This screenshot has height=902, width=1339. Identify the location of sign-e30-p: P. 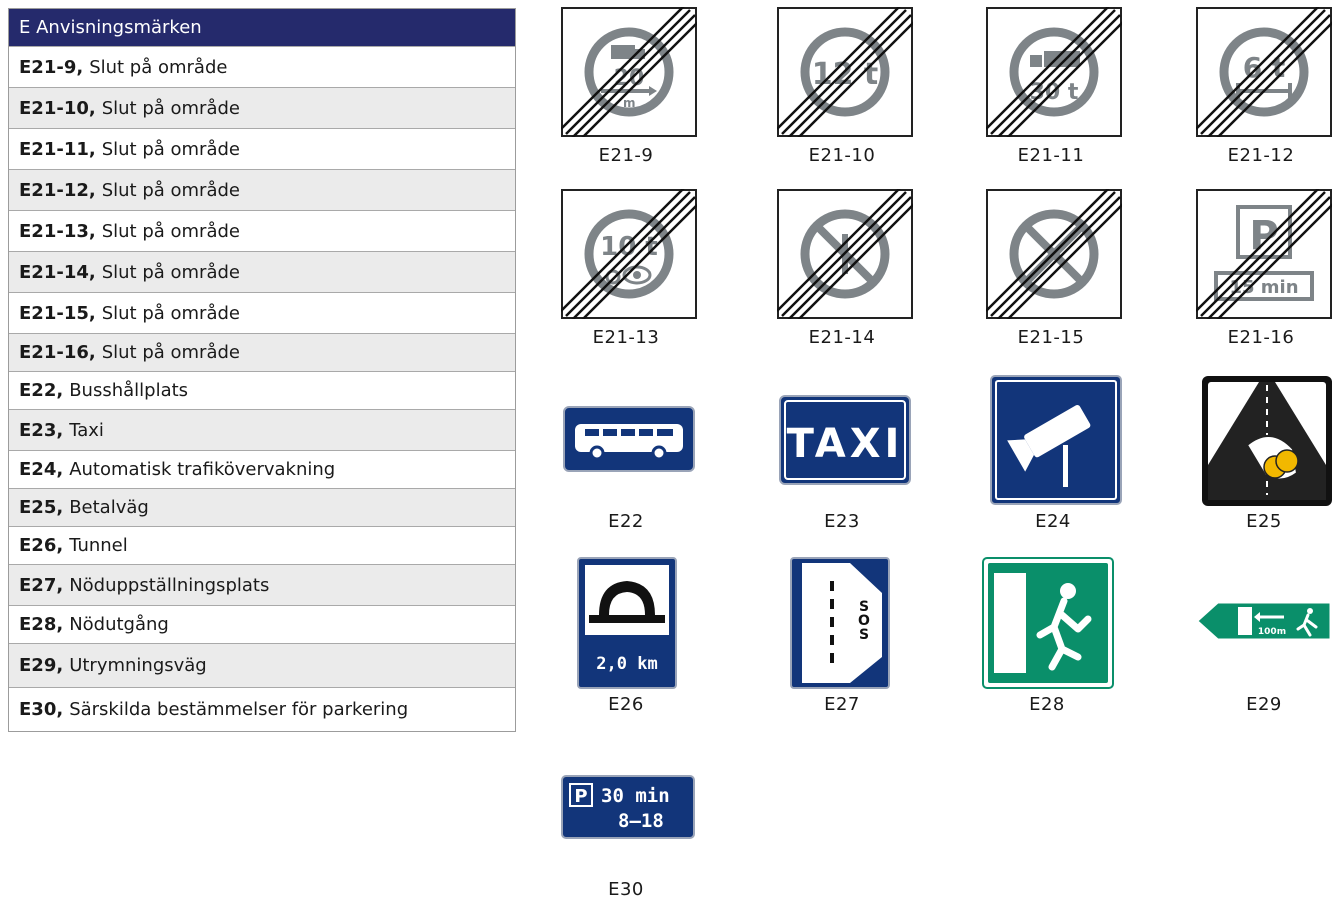
(580, 796).